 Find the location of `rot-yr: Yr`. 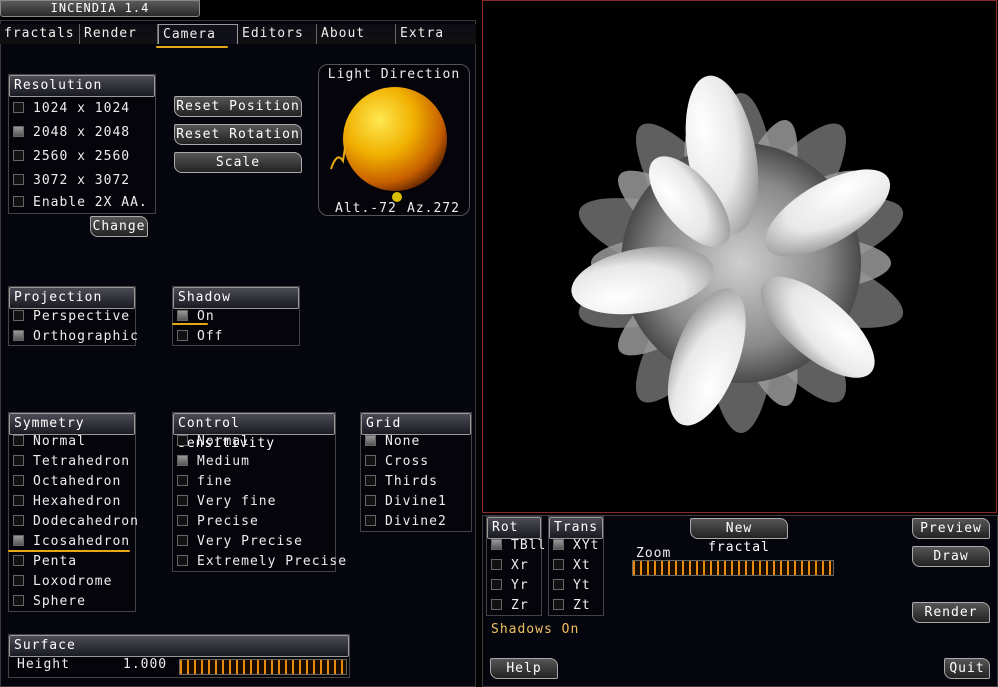

rot-yr: Yr is located at coordinates (510, 586).